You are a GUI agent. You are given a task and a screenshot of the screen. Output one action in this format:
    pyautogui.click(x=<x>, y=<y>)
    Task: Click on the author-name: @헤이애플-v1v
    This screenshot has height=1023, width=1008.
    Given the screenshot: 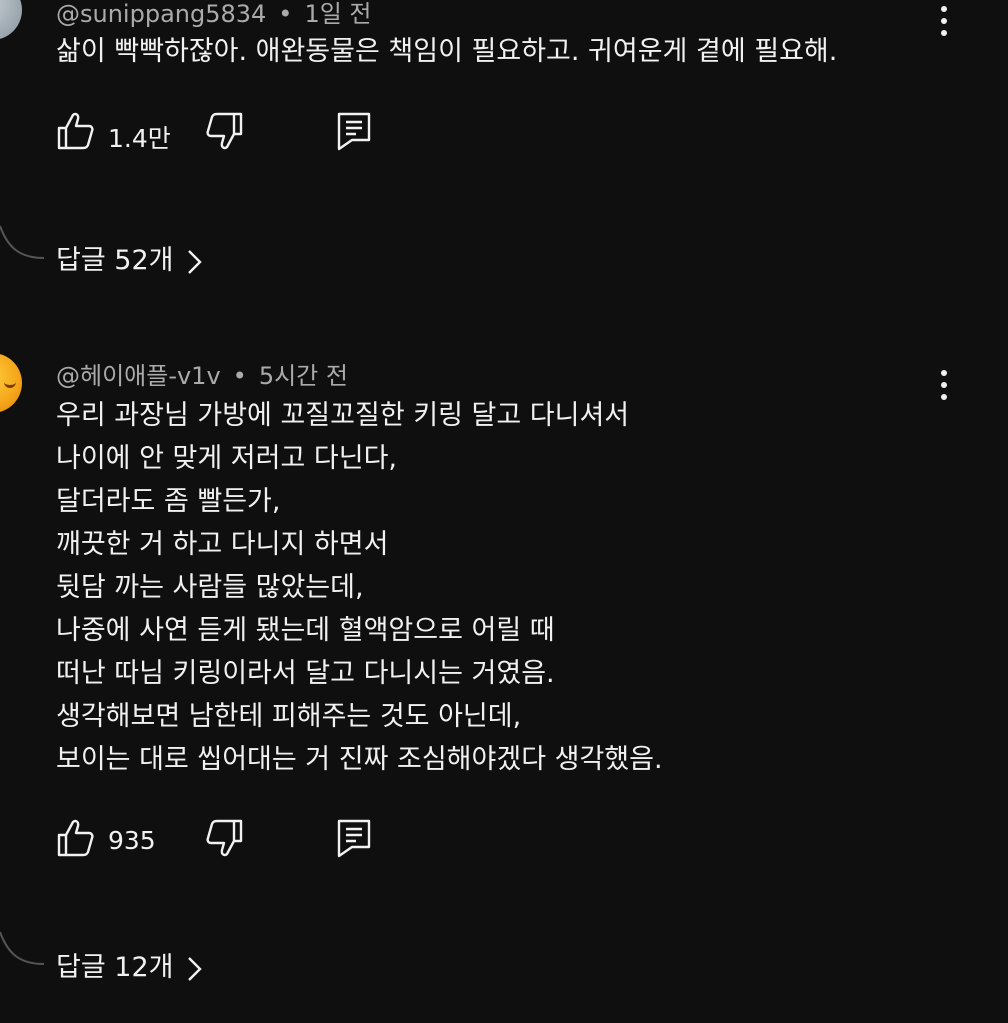 What is the action you would take?
    pyautogui.click(x=138, y=376)
    